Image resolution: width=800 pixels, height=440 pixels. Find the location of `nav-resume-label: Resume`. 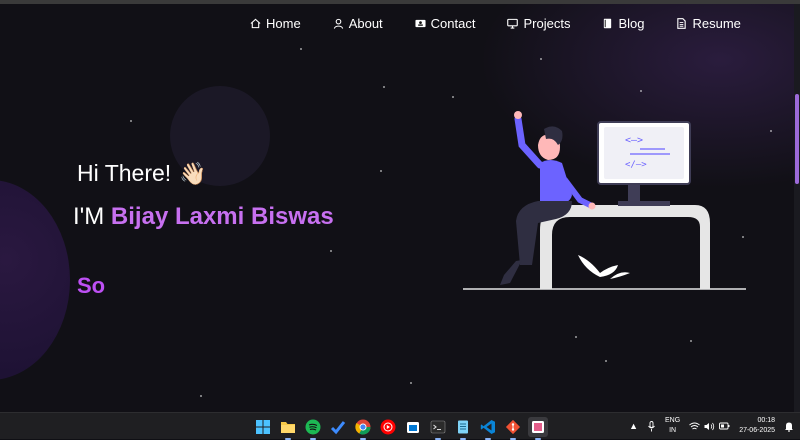

nav-resume-label: Resume is located at coordinates (716, 23).